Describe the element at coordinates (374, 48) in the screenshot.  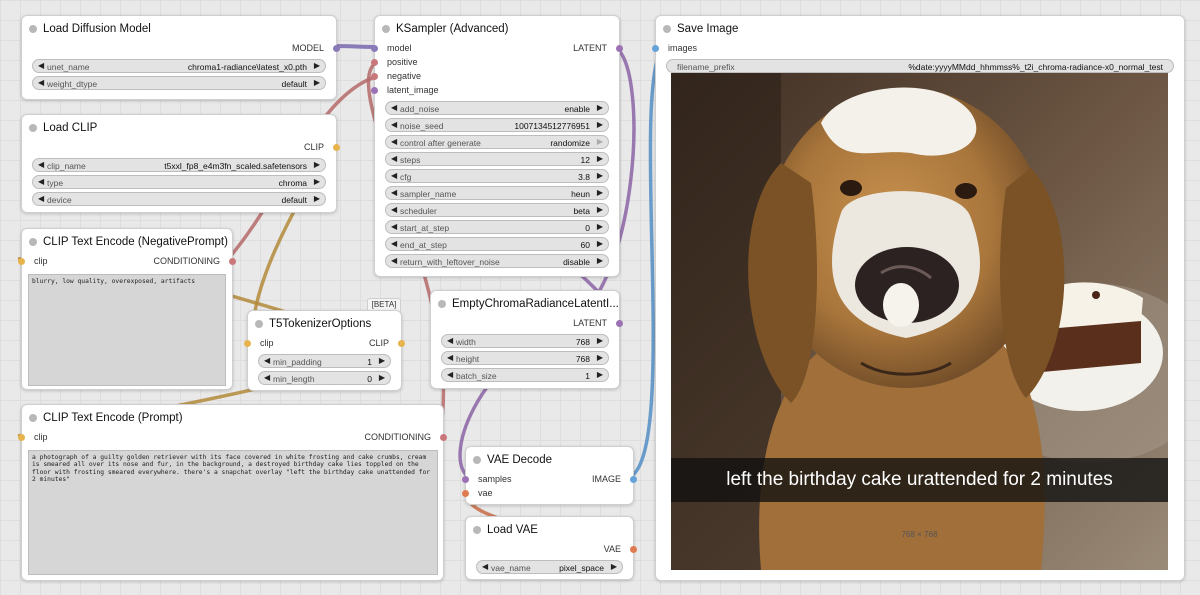
I see `model-input-dot` at that location.